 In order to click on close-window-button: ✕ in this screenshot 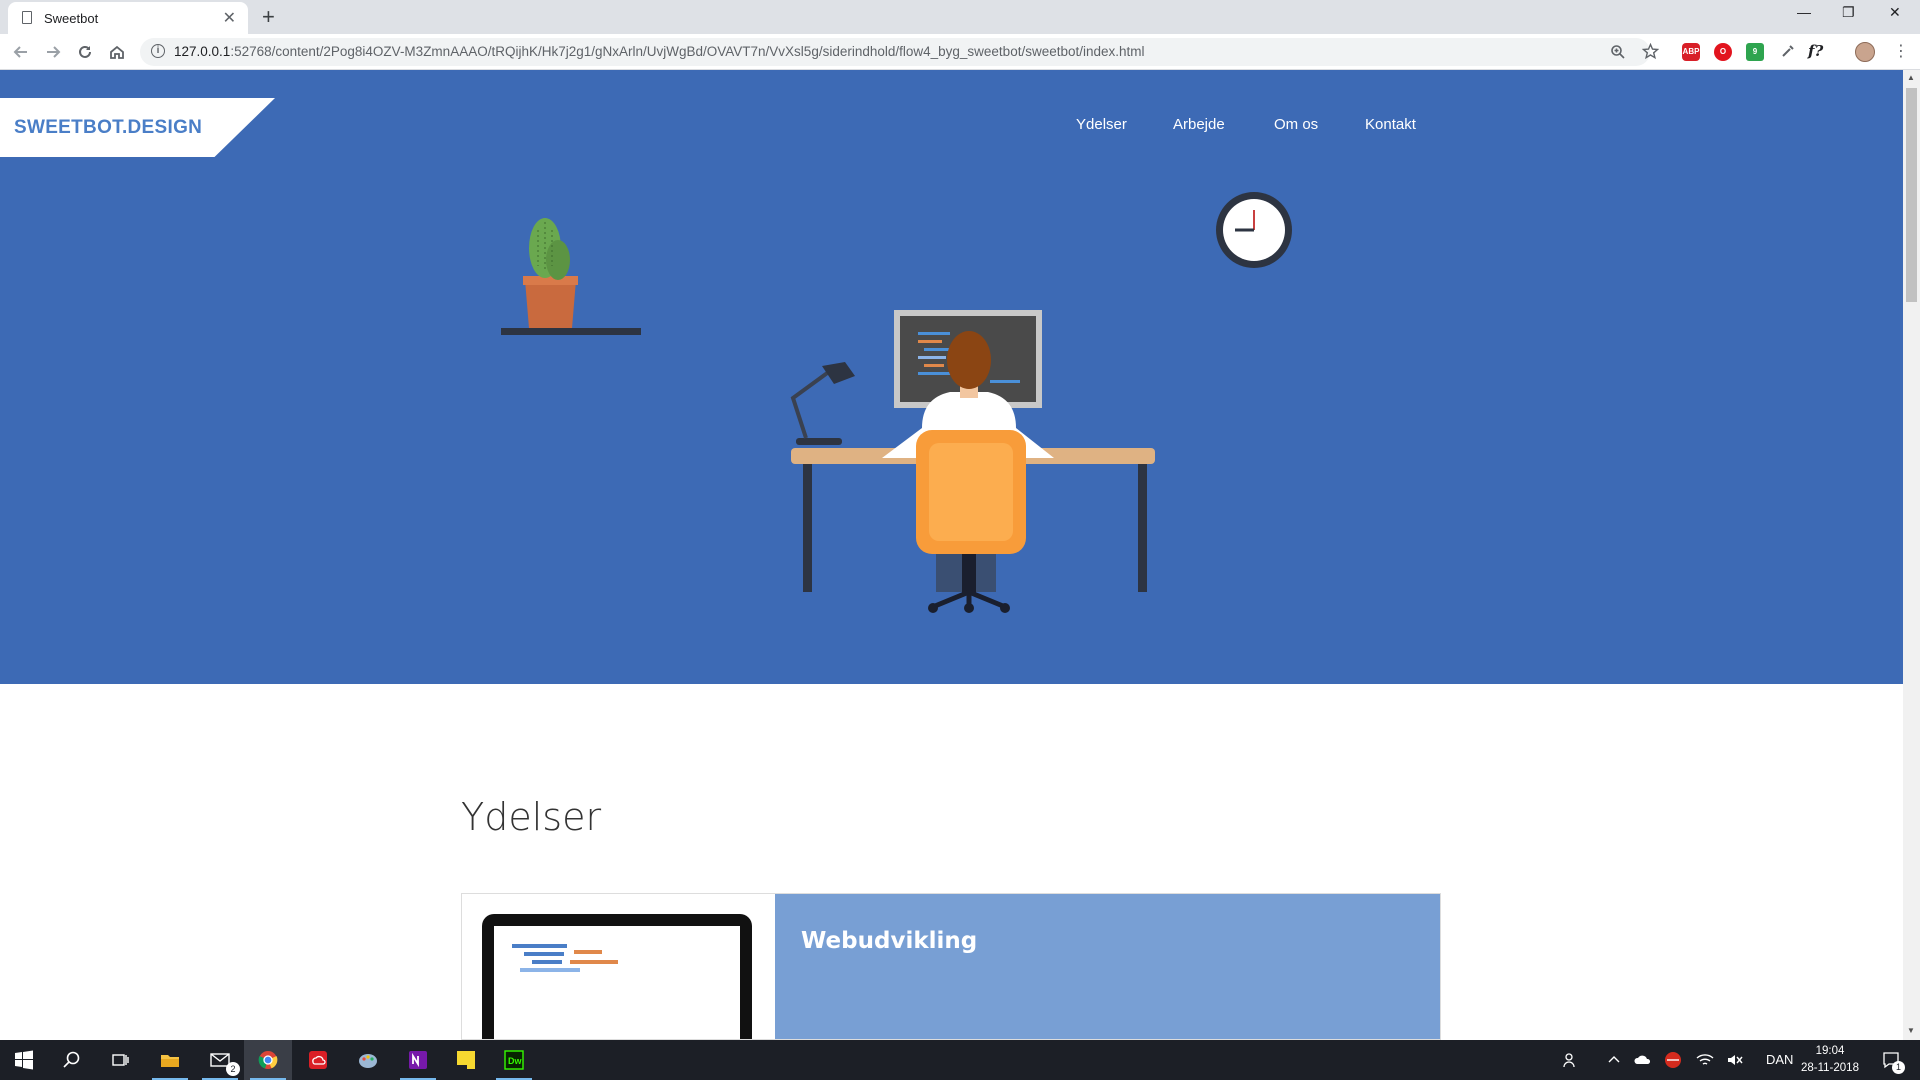, I will do `click(1895, 12)`.